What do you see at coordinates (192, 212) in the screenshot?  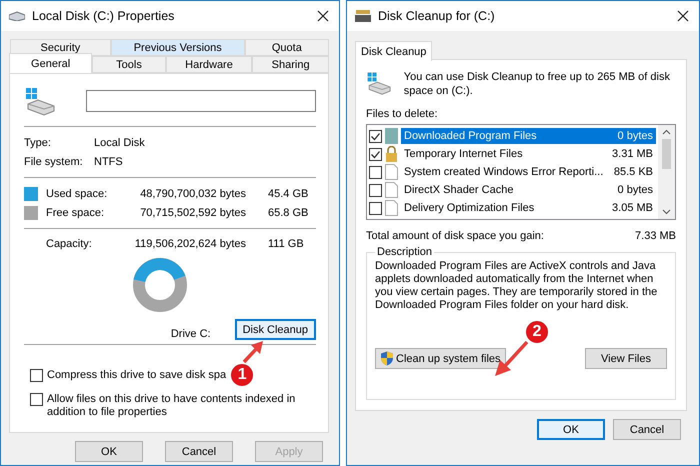 I see `space-bytes: 70,715,502,592 bytes` at bounding box center [192, 212].